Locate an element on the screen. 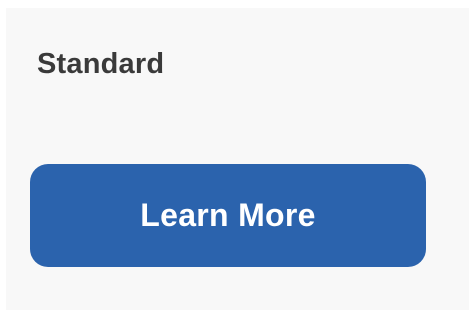 This screenshot has width=471, height=314. plan-title: Standard is located at coordinates (101, 64).